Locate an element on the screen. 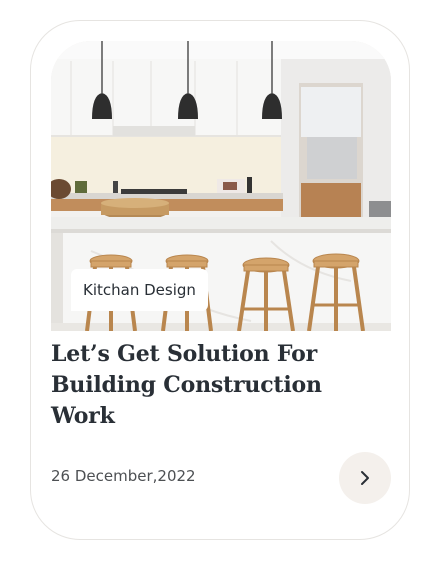  chevron-right-icon is located at coordinates (365, 478).